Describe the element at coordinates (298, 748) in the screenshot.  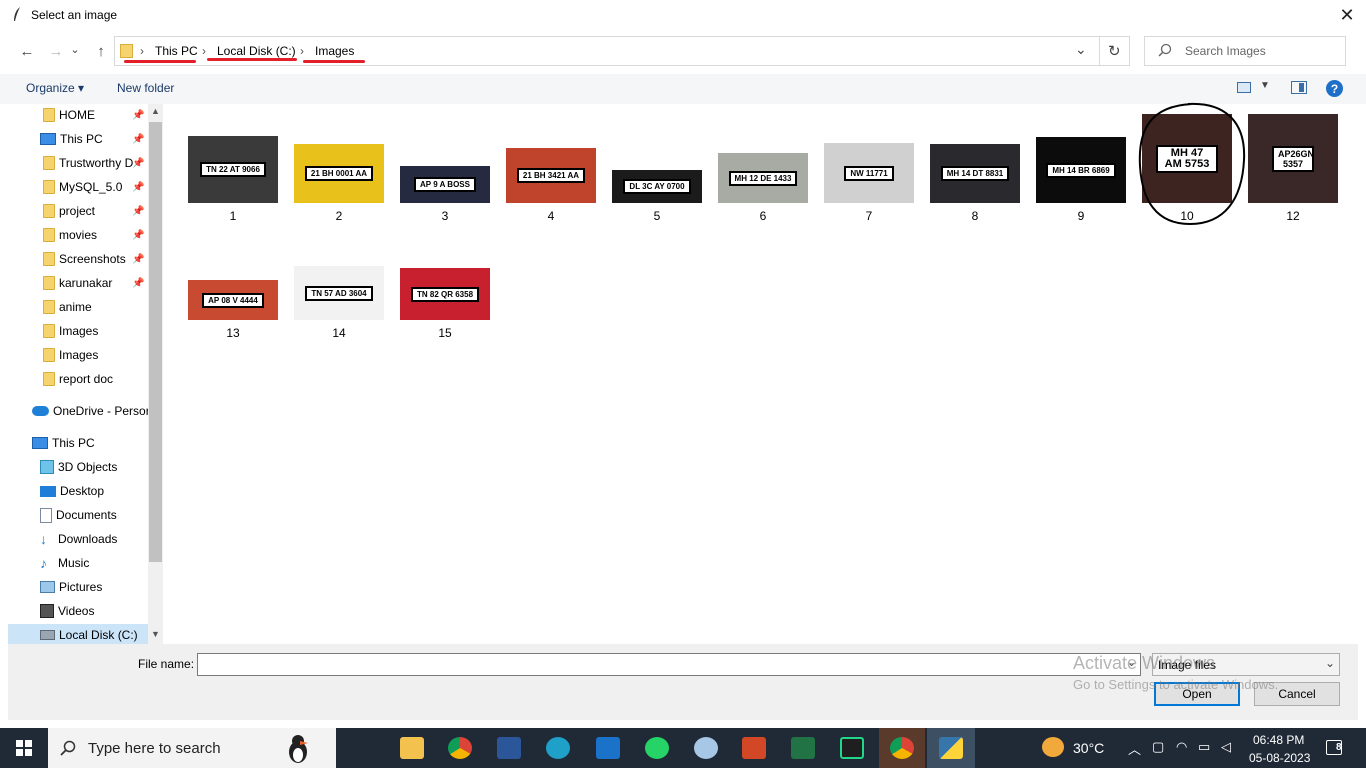
I see `puffin-icon` at that location.